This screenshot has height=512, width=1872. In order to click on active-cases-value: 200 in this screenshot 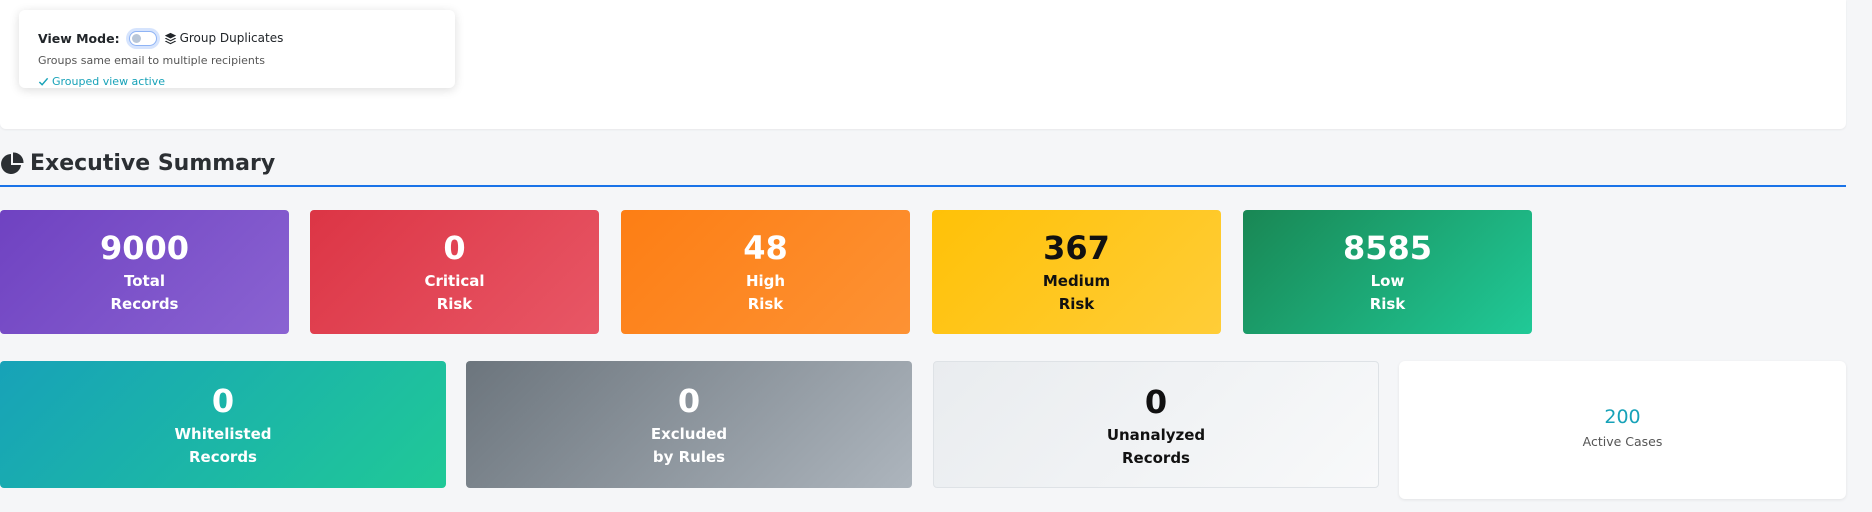, I will do `click(1622, 417)`.